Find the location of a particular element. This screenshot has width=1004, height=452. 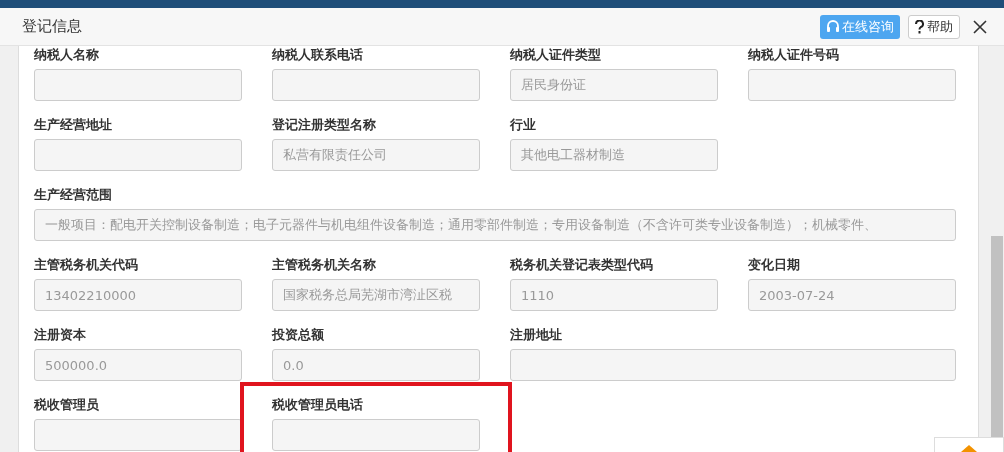

field-label: 税收管理员 is located at coordinates (67, 405).